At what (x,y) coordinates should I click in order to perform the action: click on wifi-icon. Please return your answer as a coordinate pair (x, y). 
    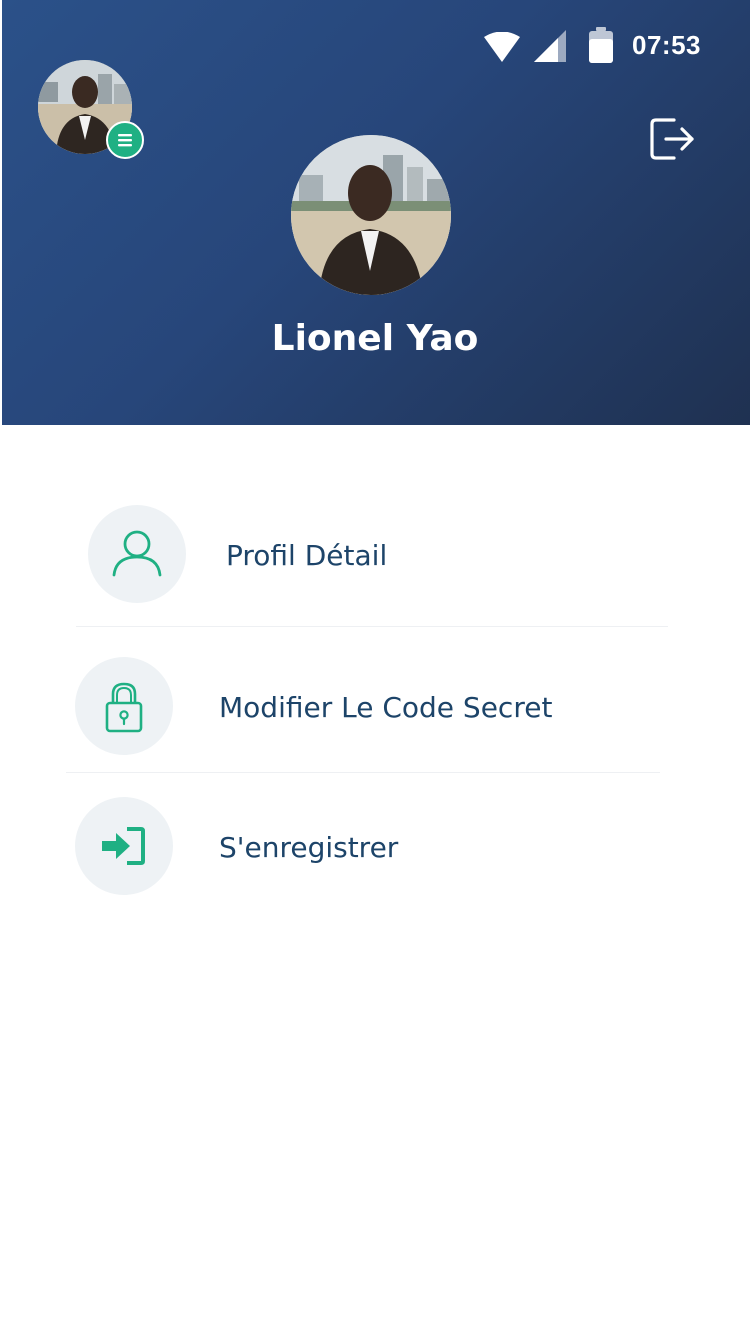
    Looking at the image, I should click on (502, 47).